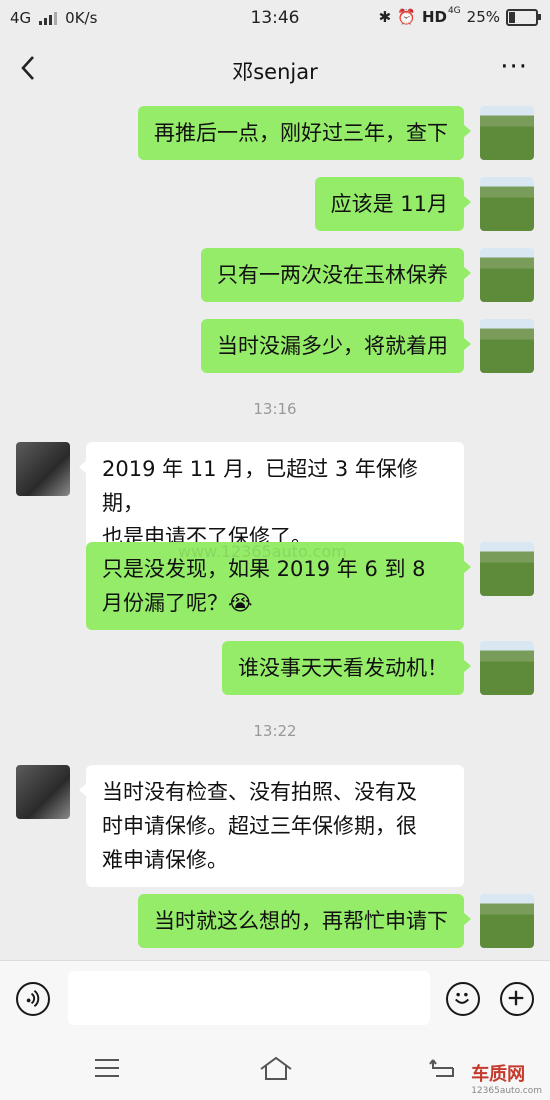 Image resolution: width=550 pixels, height=1100 pixels. I want to click on timestamp: 13:22, so click(275, 731).